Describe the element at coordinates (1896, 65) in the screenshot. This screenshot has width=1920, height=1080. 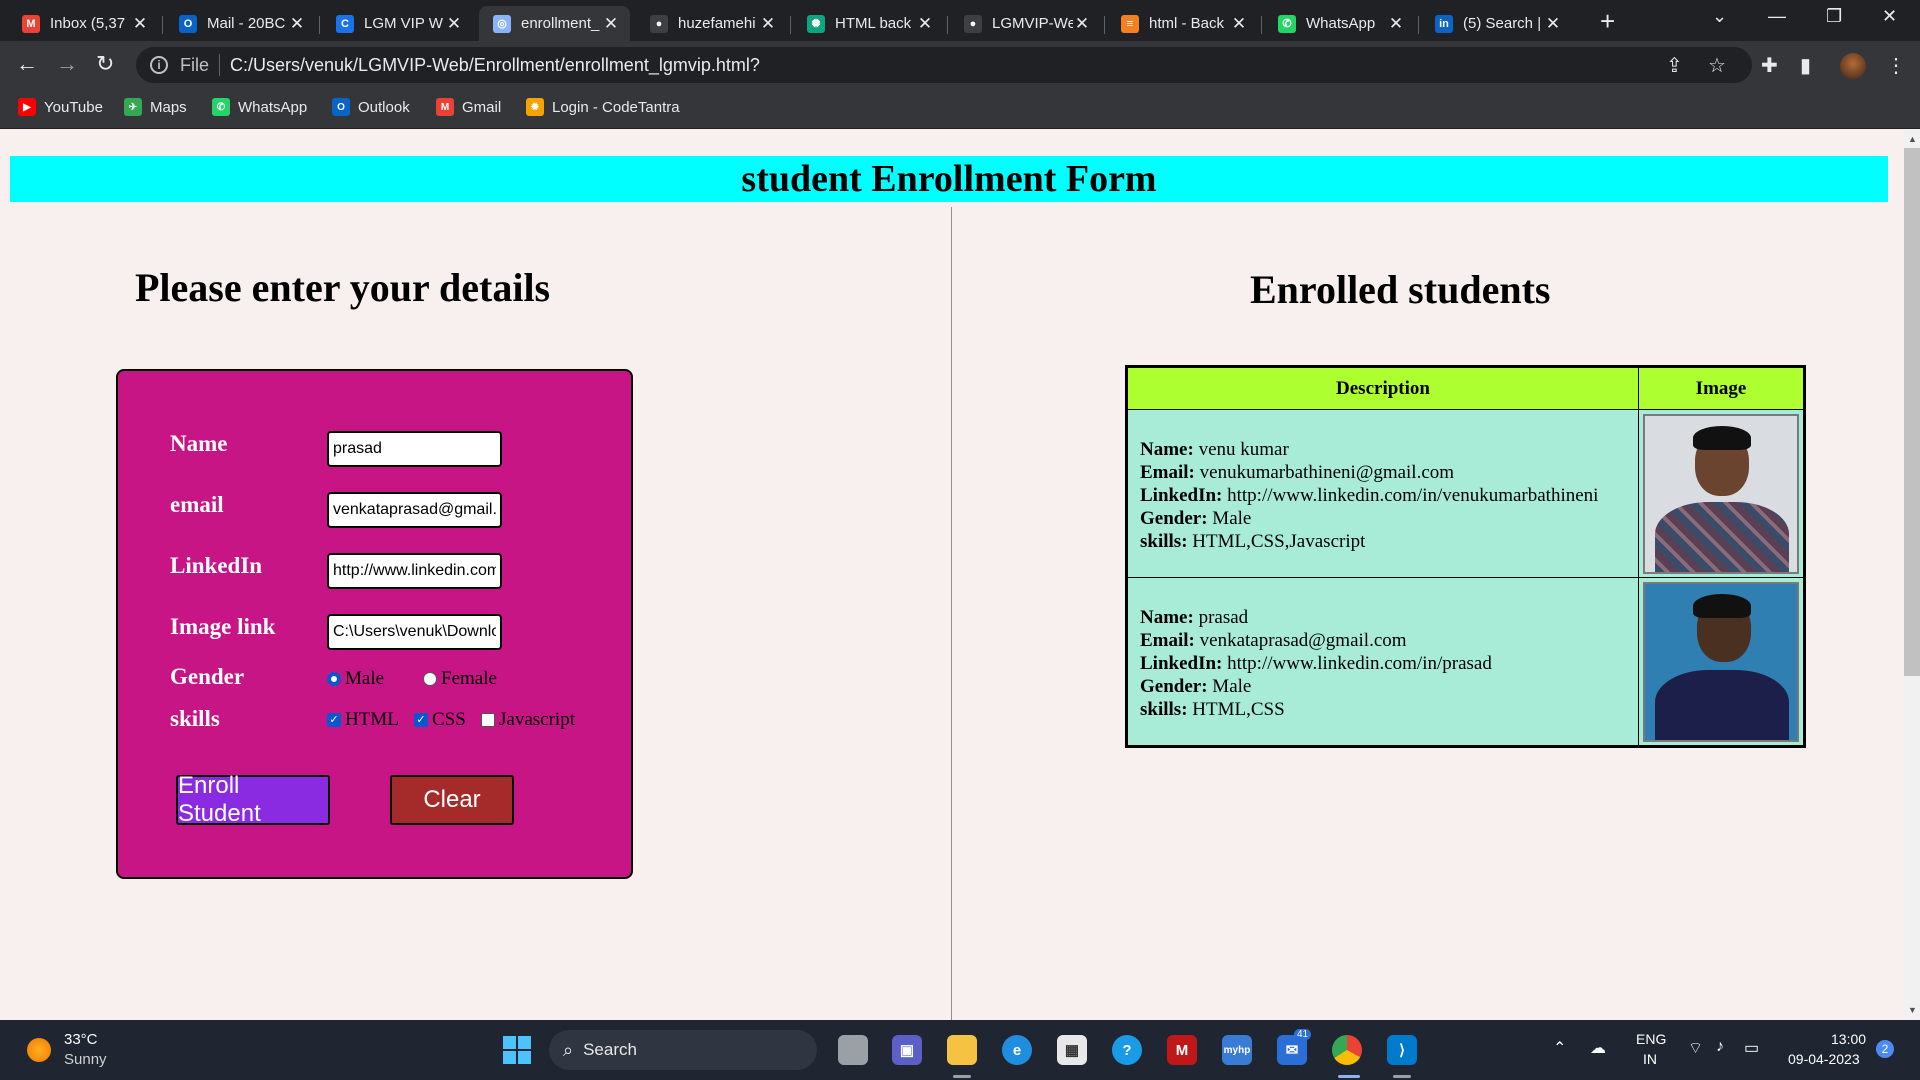
I see `menu-kebab-icon: ⋮` at that location.